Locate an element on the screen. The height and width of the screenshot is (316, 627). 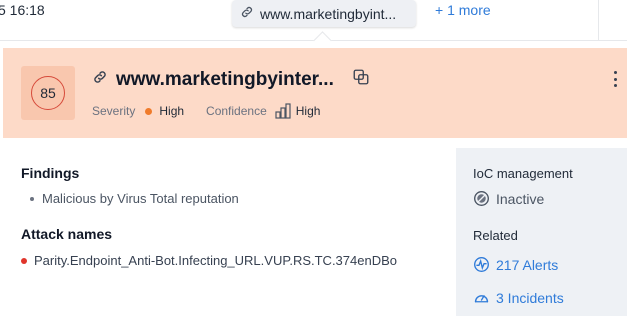
severity-dot-icon is located at coordinates (149, 111).